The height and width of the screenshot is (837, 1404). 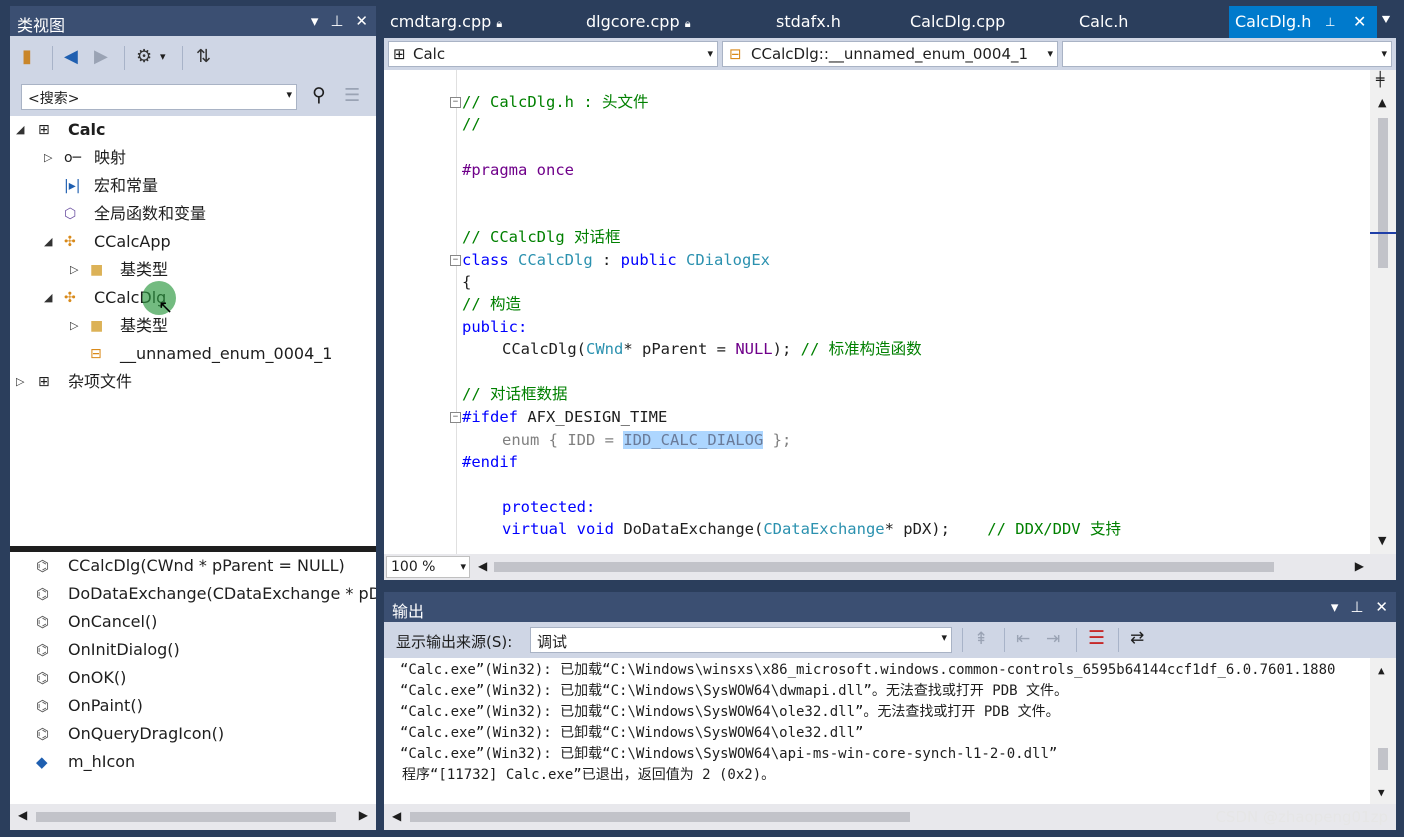 I want to click on member-item: ⌬ OnQueryDragIcon(), so click(x=193, y=734).